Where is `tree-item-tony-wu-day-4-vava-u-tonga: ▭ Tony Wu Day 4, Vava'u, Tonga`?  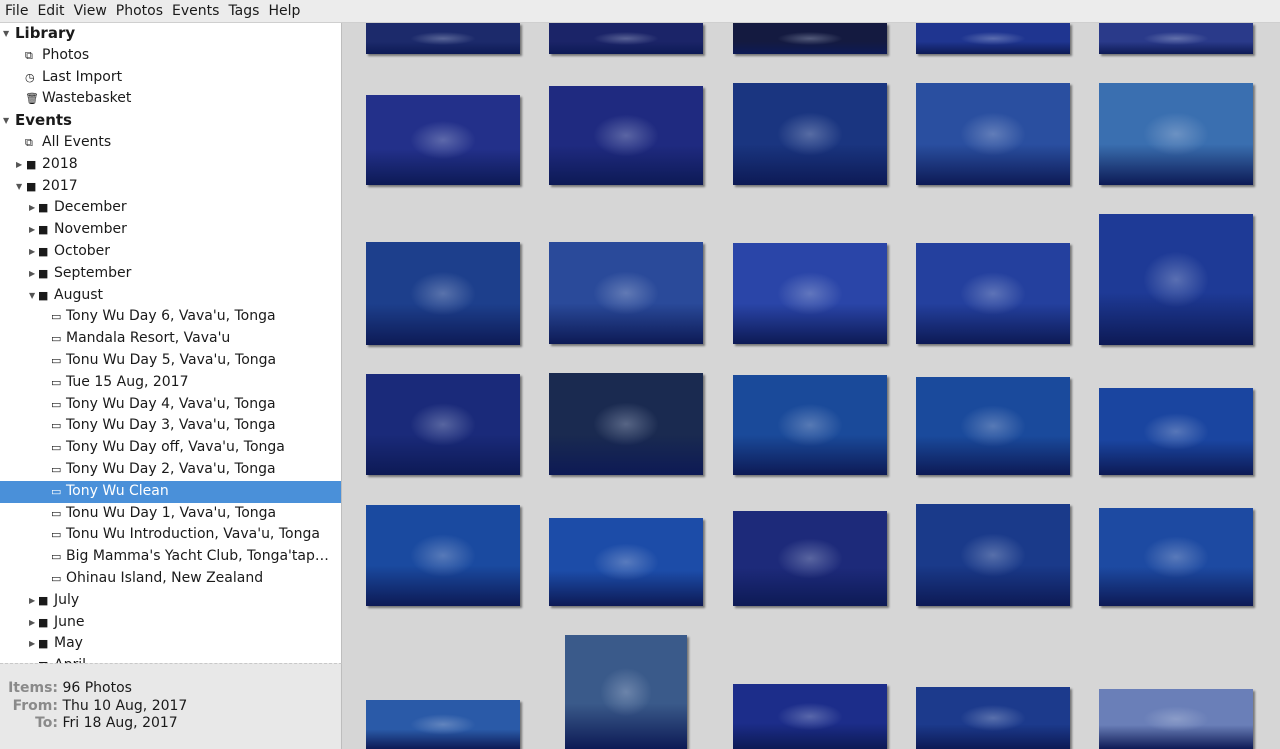 tree-item-tony-wu-day-4-vava-u-tonga: ▭ Tony Wu Day 4, Vava'u, Tonga is located at coordinates (170, 405).